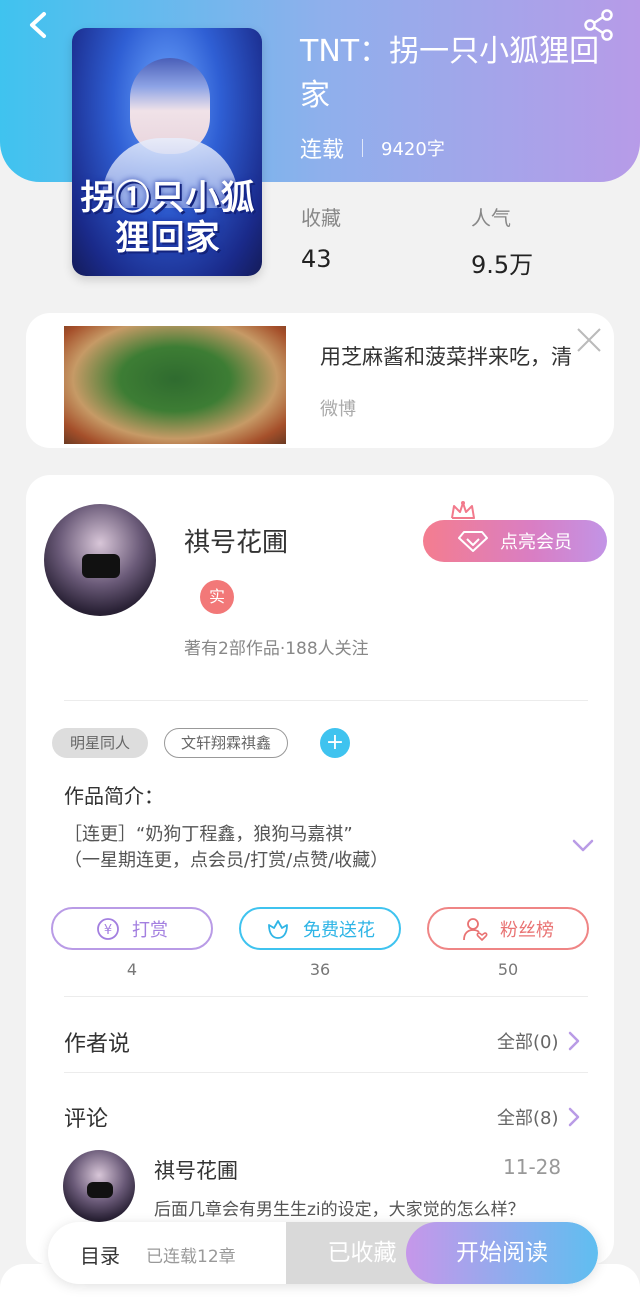 This screenshot has height=1305, width=640. I want to click on author-say-all-label: 全部(0), so click(528, 1042).